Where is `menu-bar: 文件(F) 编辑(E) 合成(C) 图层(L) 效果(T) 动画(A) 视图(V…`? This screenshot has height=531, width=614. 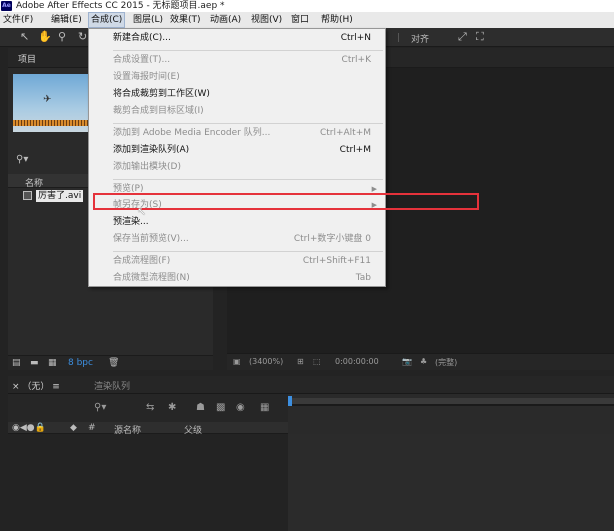 menu-bar: 文件(F) 编辑(E) 合成(C) 图层(L) 效果(T) 动画(A) 视图(V… is located at coordinates (307, 20).